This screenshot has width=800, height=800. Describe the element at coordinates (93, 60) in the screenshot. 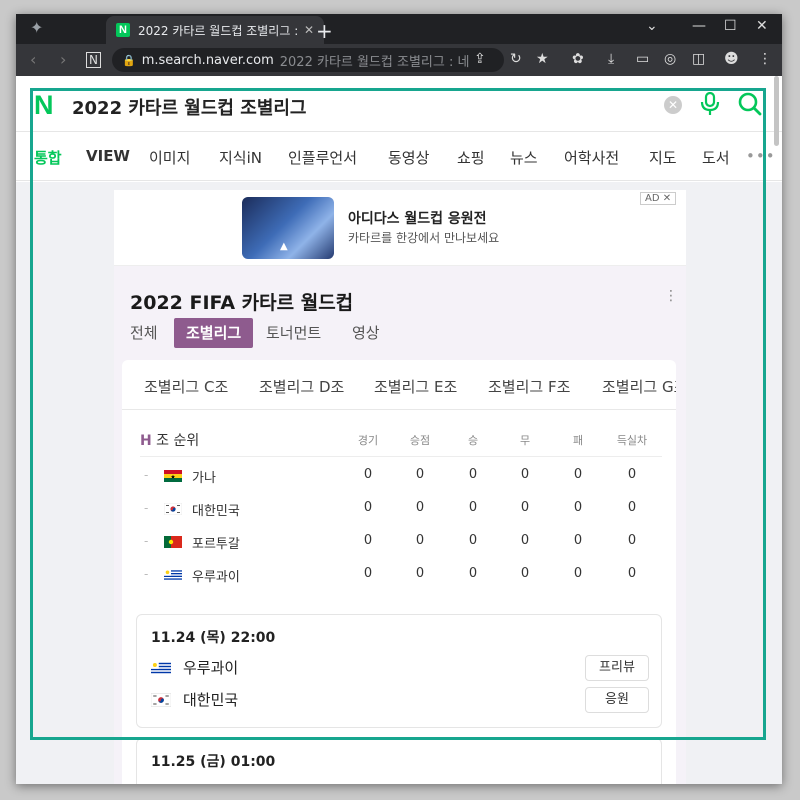

I see `site-info-icon: N` at that location.